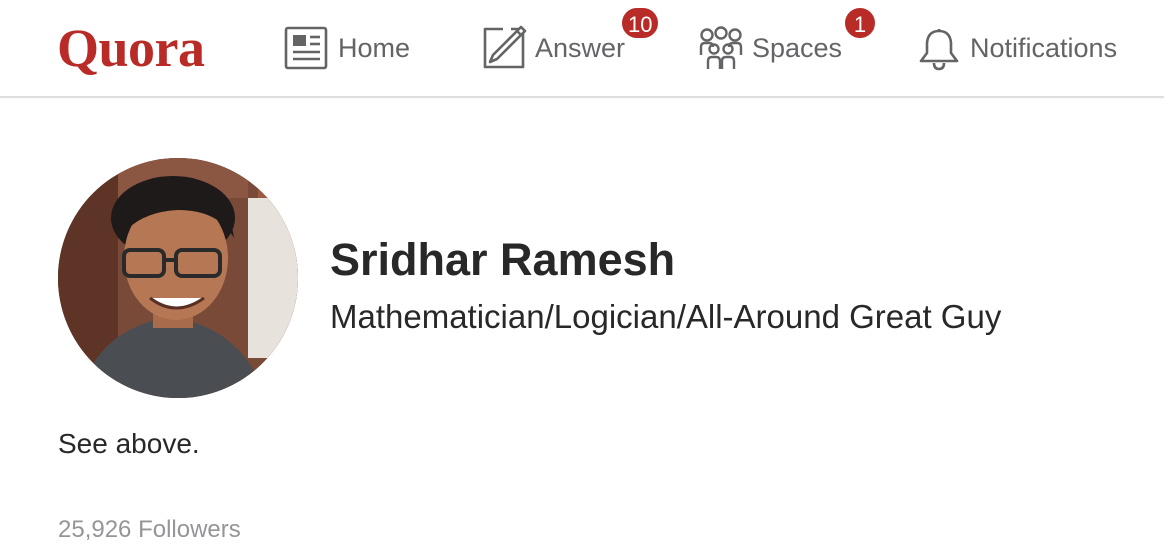 Image resolution: width=1164 pixels, height=556 pixels. I want to click on nav-spaces: Spaces, so click(770, 48).